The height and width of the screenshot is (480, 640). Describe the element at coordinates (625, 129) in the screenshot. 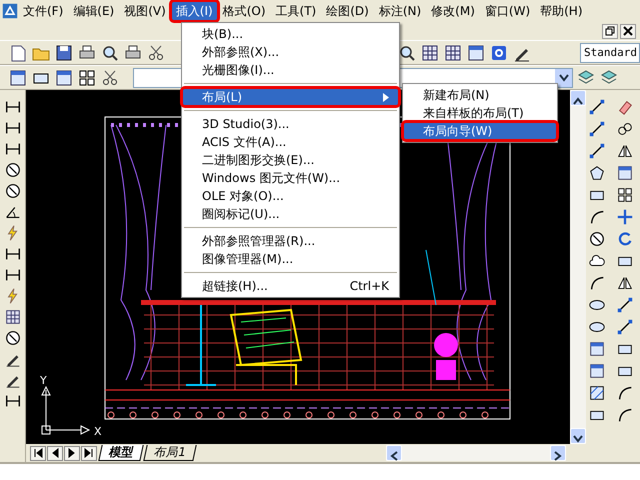

I see `copy-icon` at that location.